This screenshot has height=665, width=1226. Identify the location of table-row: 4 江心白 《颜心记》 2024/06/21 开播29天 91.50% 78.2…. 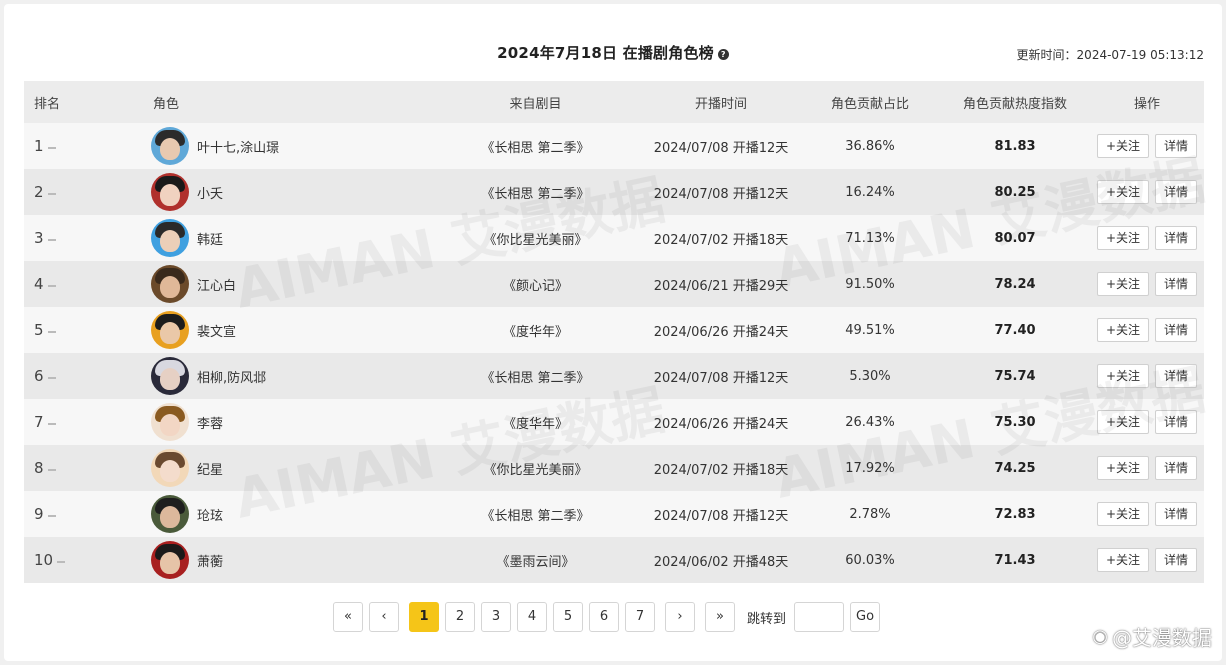
(614, 284).